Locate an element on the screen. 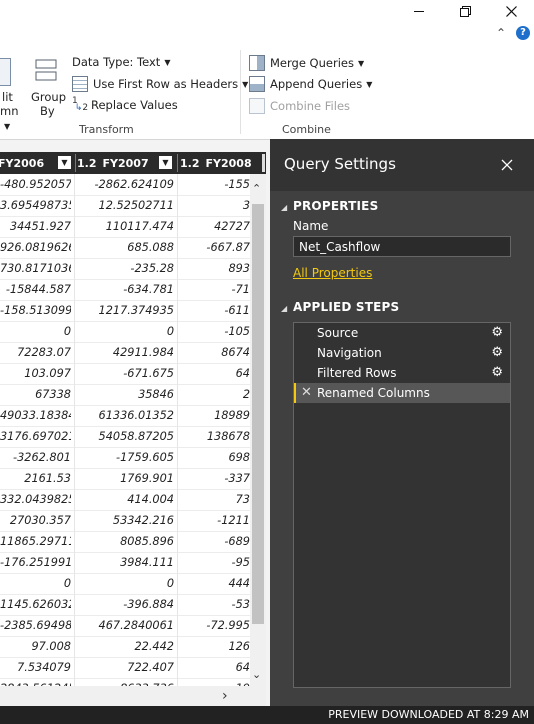  collapse-ribbon-icon: ⌃ is located at coordinates (501, 33).